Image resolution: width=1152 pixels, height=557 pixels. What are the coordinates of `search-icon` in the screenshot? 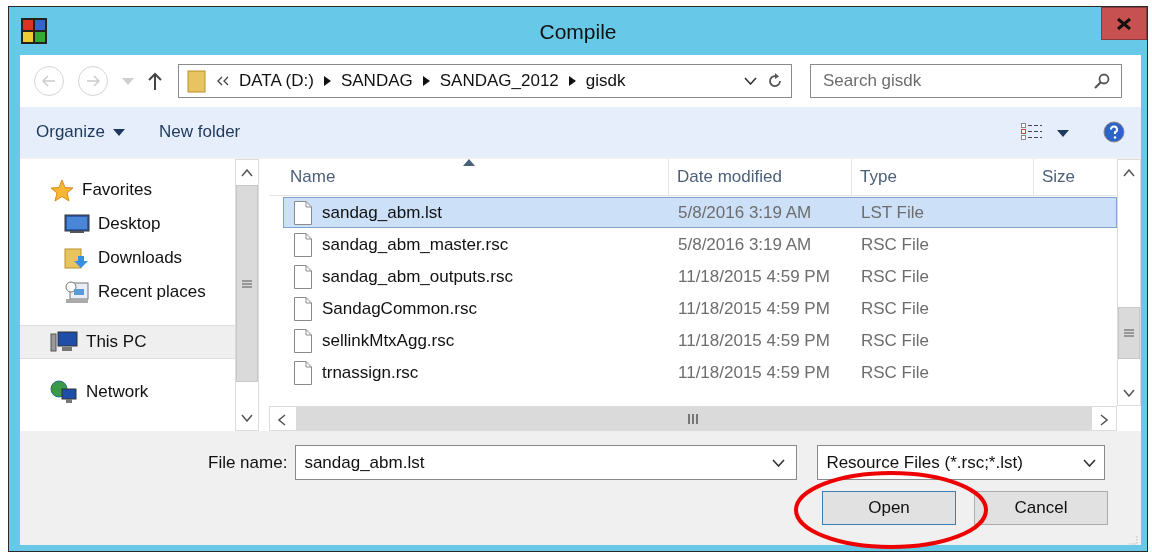 It's located at (1102, 81).